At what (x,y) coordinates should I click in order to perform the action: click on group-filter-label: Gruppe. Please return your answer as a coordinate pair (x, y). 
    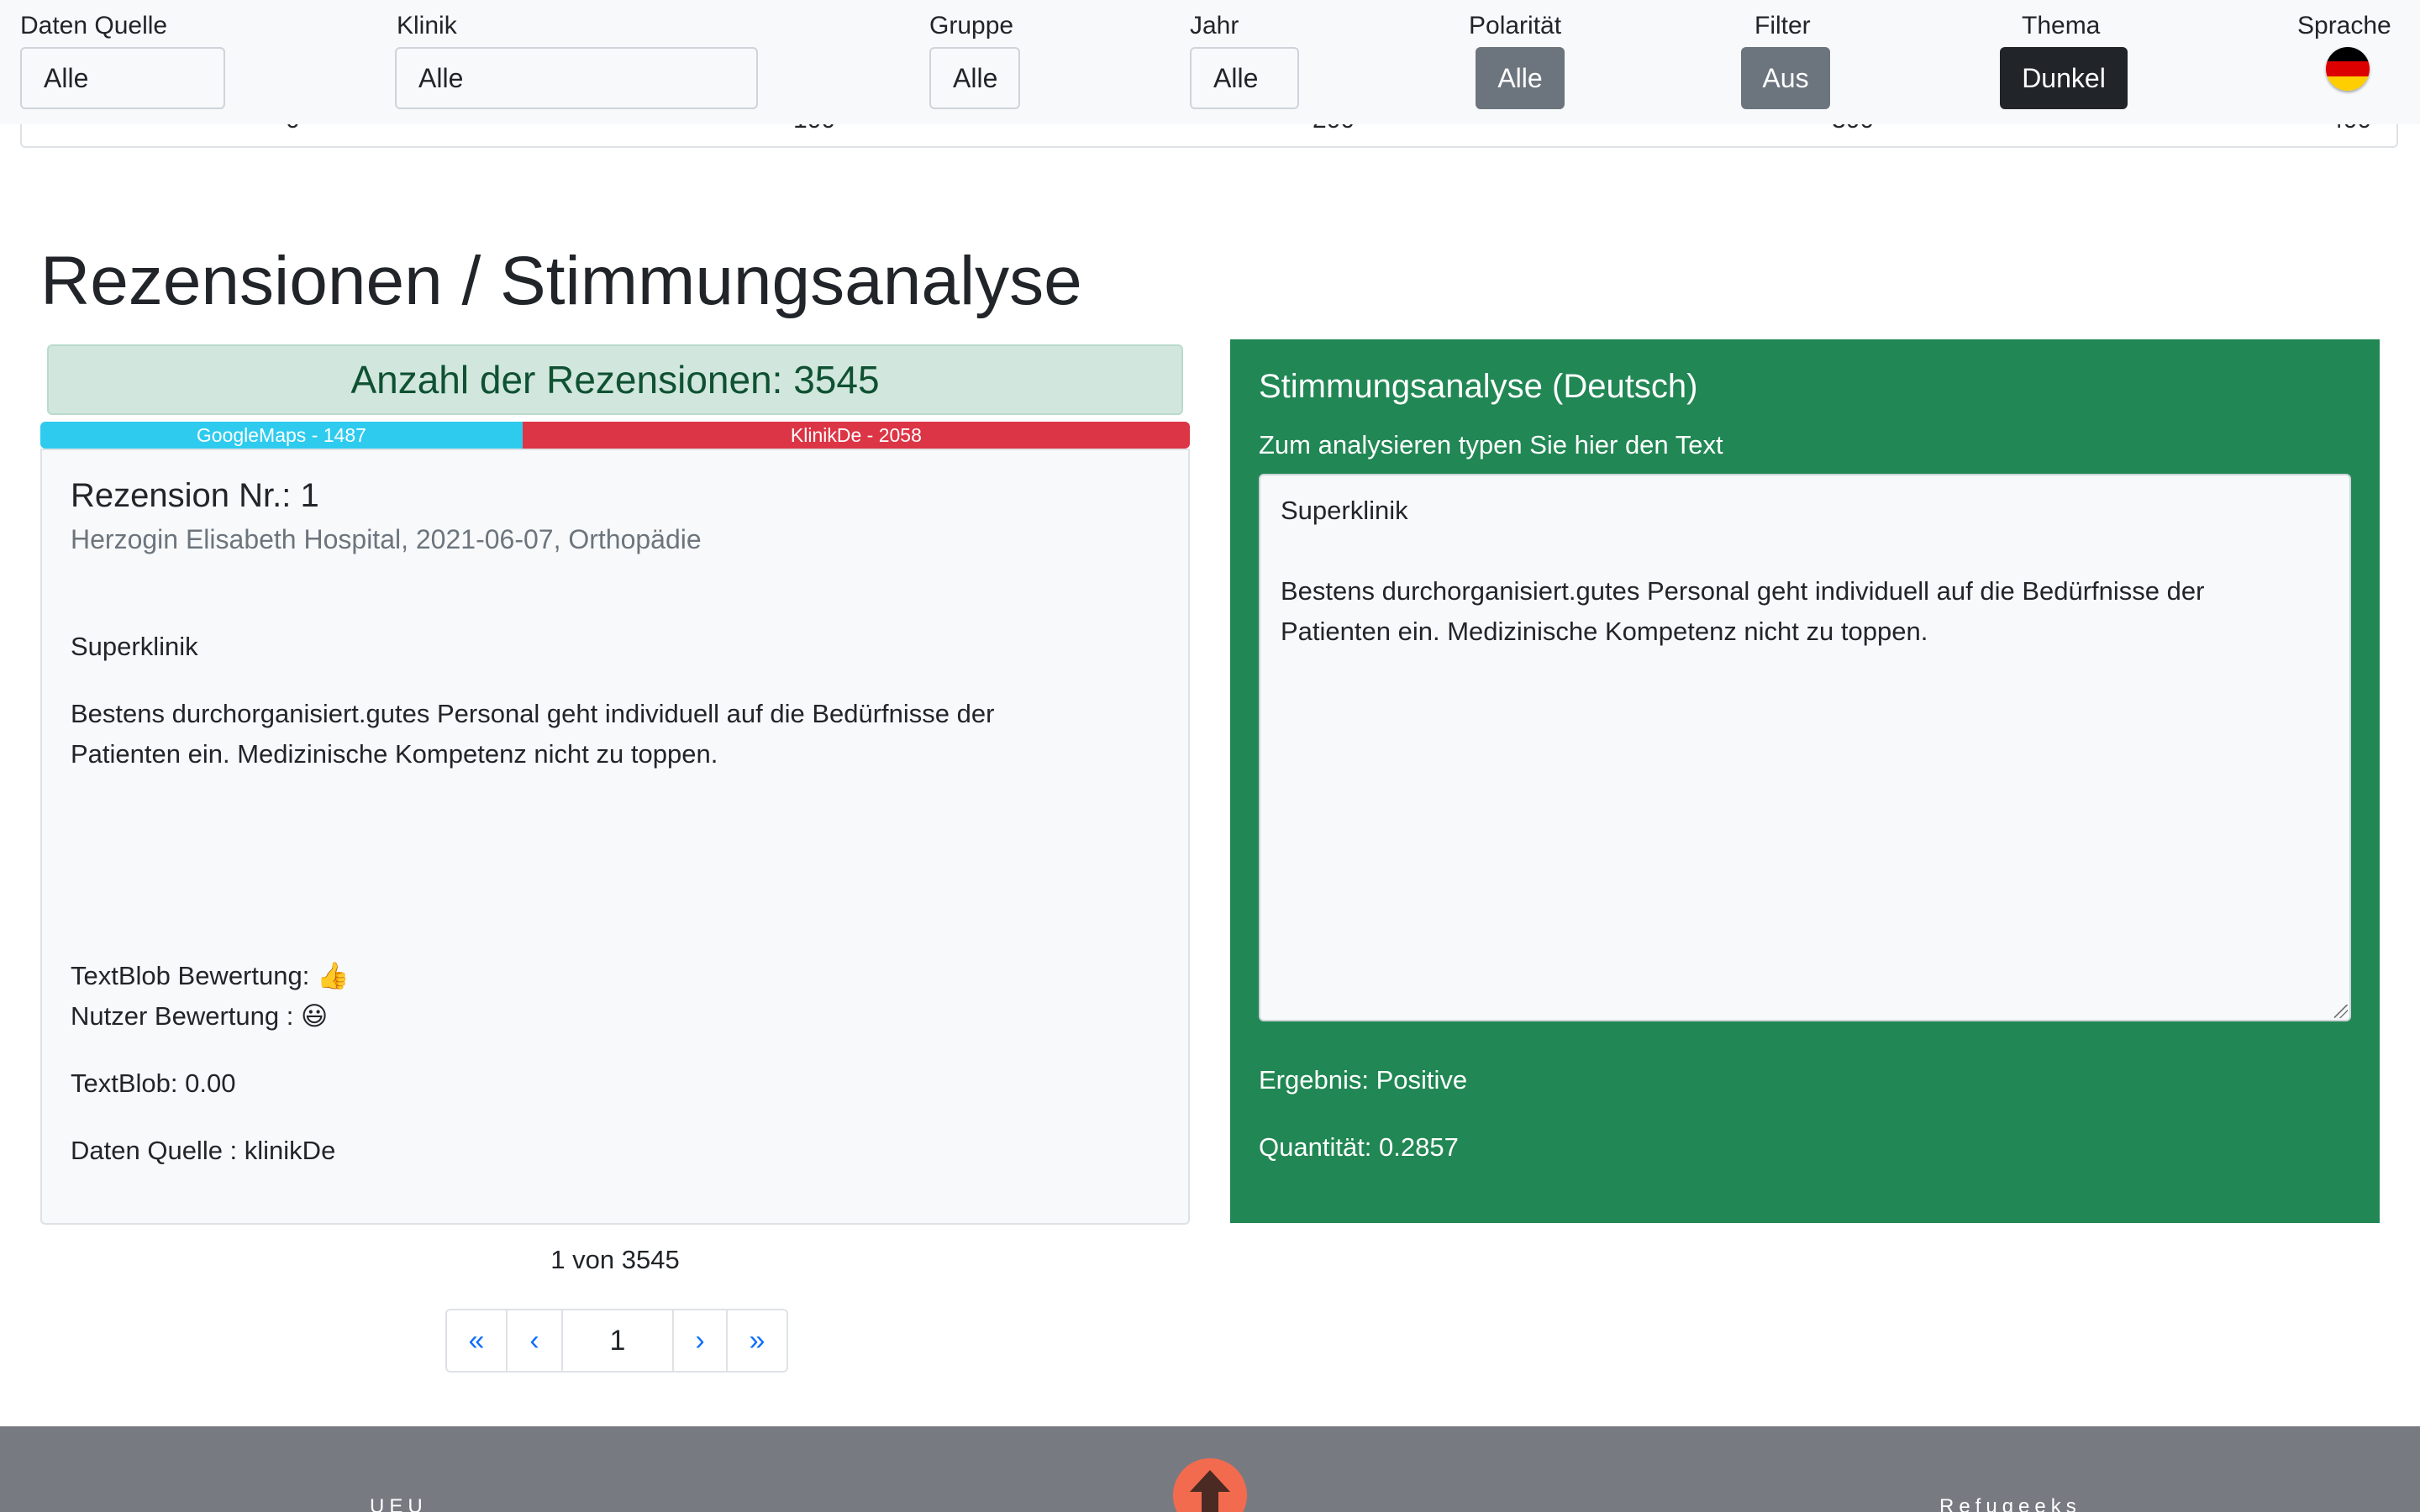
    Looking at the image, I should click on (971, 25).